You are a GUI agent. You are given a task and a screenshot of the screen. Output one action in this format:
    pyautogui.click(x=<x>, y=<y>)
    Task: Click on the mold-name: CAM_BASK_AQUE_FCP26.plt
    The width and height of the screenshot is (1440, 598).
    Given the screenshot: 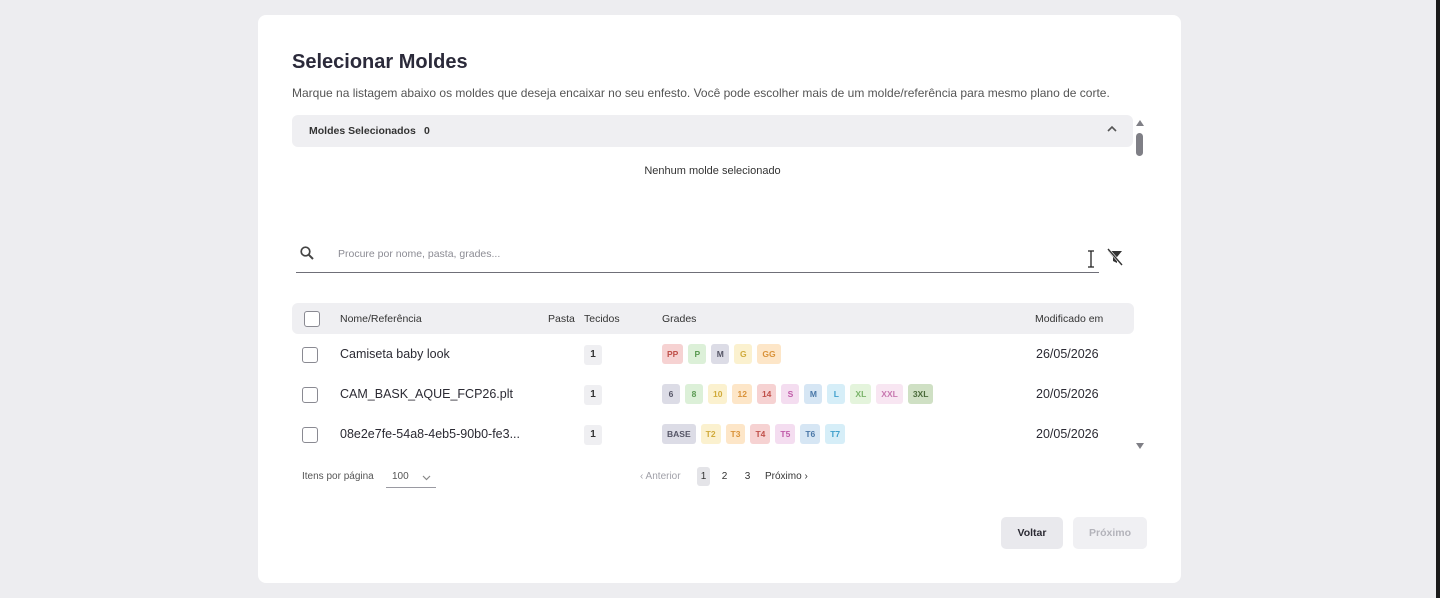 What is the action you would take?
    pyautogui.click(x=426, y=394)
    